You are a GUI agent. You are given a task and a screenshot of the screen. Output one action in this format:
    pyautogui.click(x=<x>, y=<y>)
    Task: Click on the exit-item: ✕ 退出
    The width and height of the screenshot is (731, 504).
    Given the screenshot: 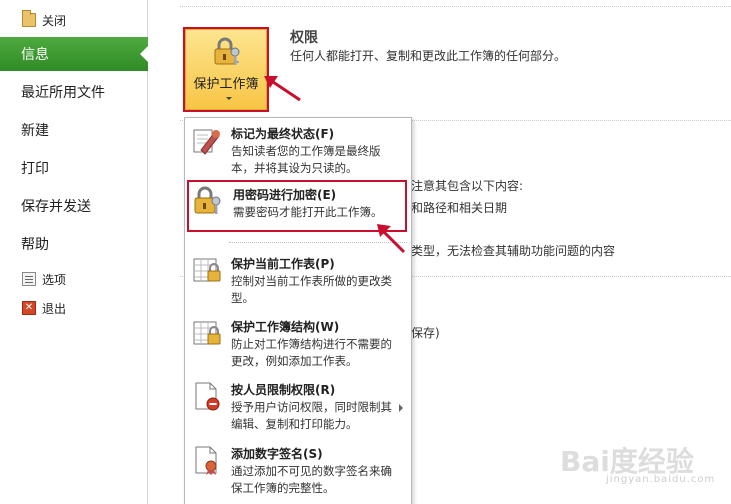 What is the action you would take?
    pyautogui.click(x=44, y=308)
    